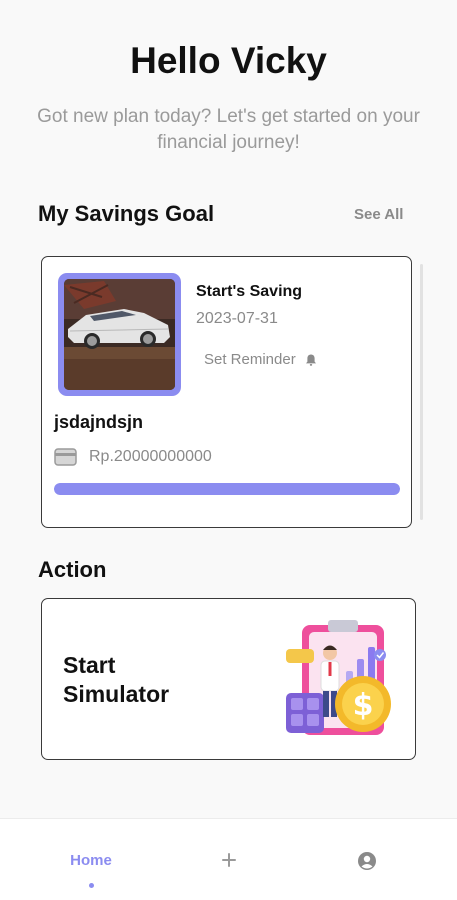 The height and width of the screenshot is (900, 457). I want to click on user-circle-icon, so click(367, 861).